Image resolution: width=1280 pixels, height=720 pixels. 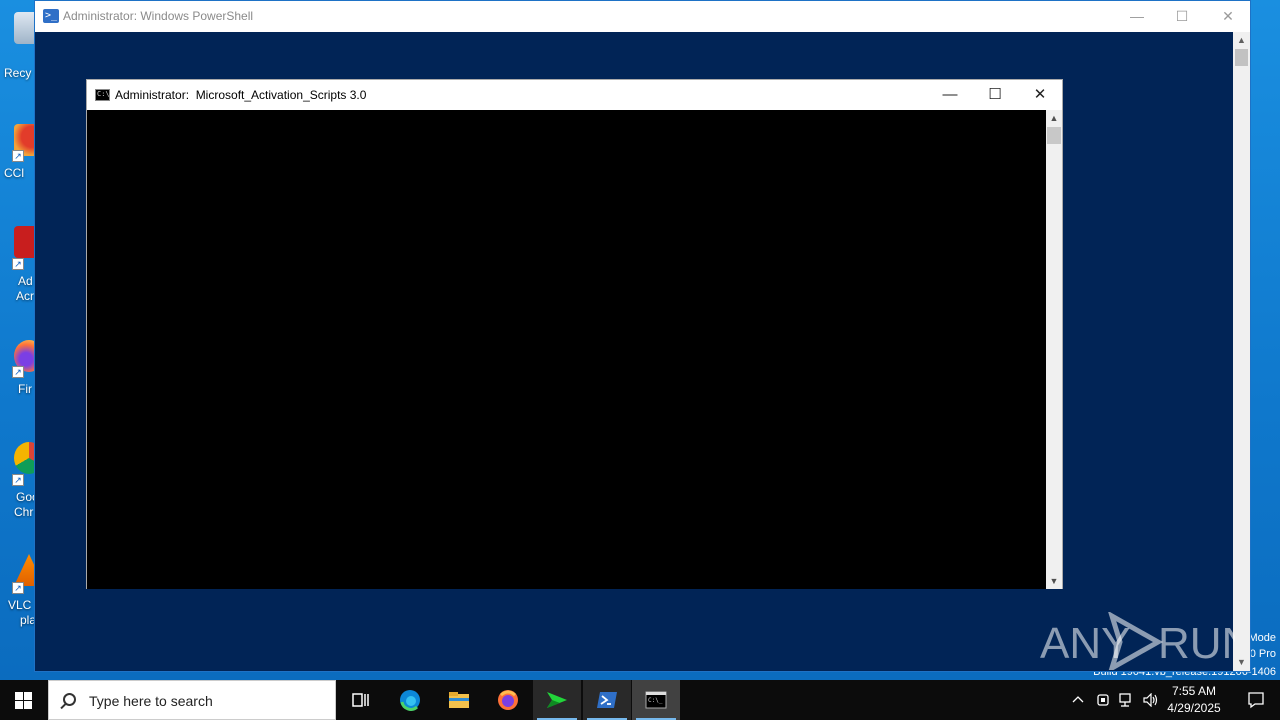 I want to click on file-explorer-icon, so click(x=459, y=700).